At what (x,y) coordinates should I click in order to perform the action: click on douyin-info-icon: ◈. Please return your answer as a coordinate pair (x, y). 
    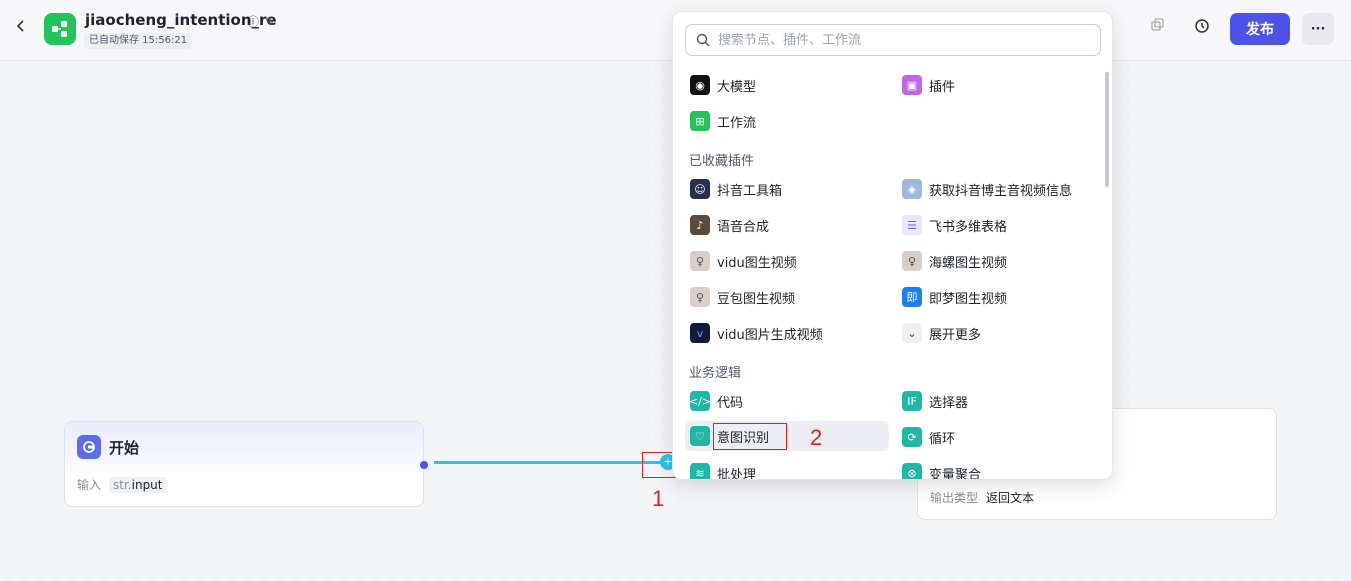
    Looking at the image, I should click on (912, 189).